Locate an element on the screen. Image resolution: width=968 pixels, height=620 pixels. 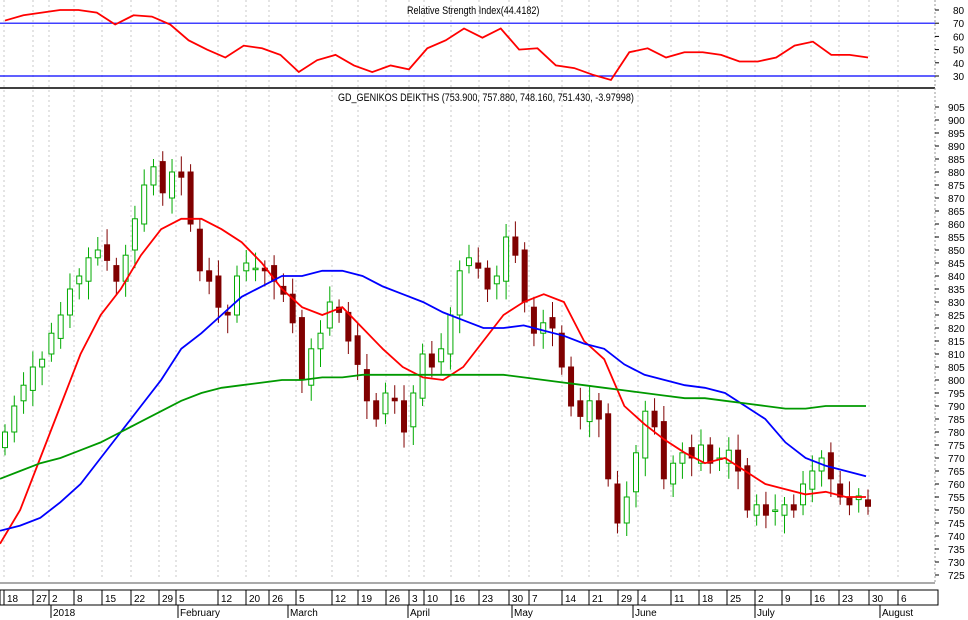
price-tick-label: 855 is located at coordinates (956, 238).